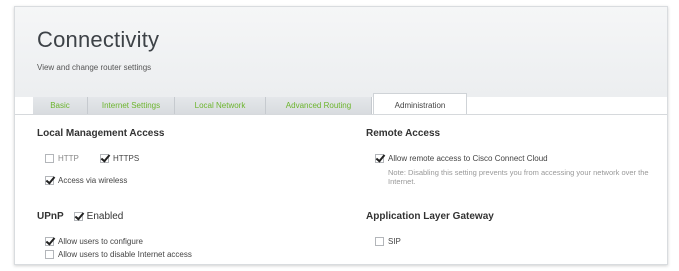  Describe the element at coordinates (319, 105) in the screenshot. I see `tab-advanced-routing: Advanced Routing` at that location.